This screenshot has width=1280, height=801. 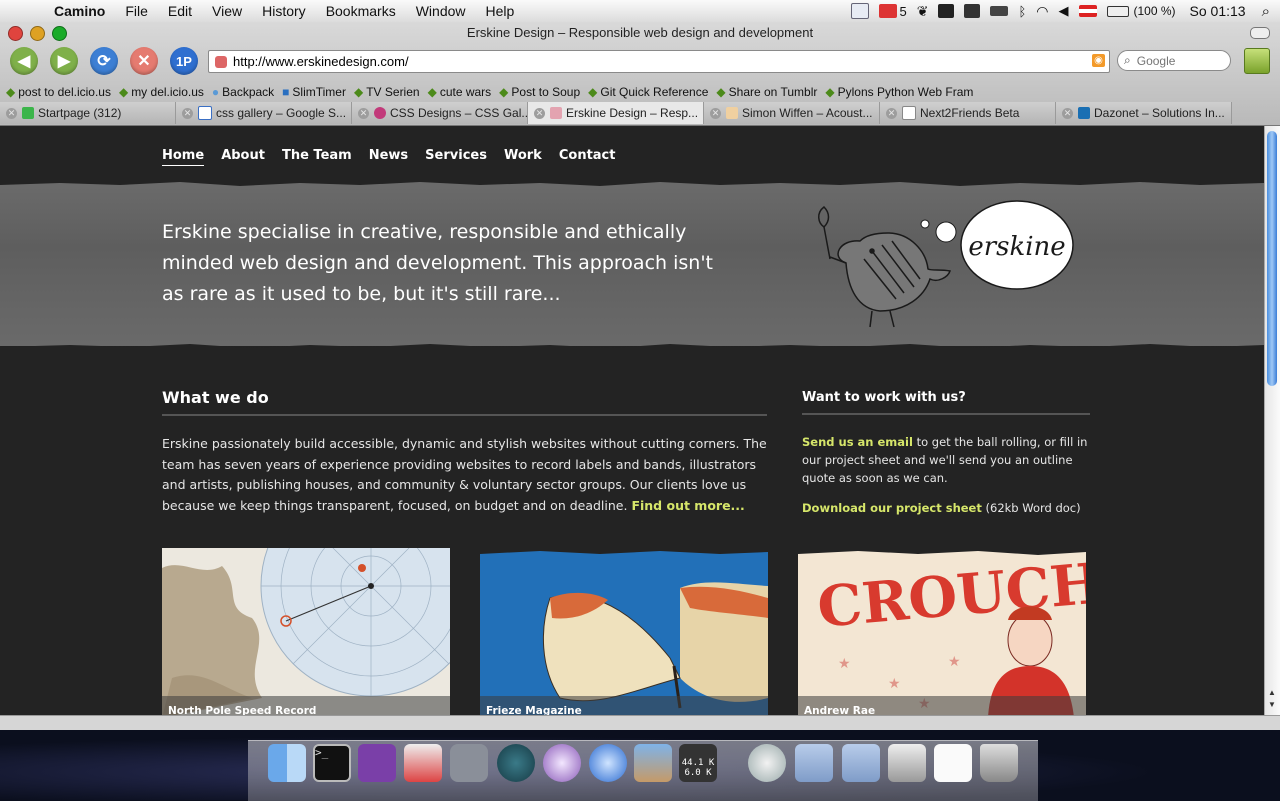 What do you see at coordinates (907, 763) in the screenshot?
I see `disk-icon` at bounding box center [907, 763].